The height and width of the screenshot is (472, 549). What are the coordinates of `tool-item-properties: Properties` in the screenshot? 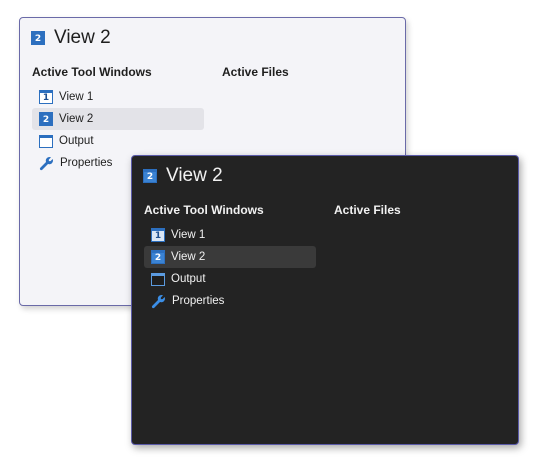 It's located at (230, 301).